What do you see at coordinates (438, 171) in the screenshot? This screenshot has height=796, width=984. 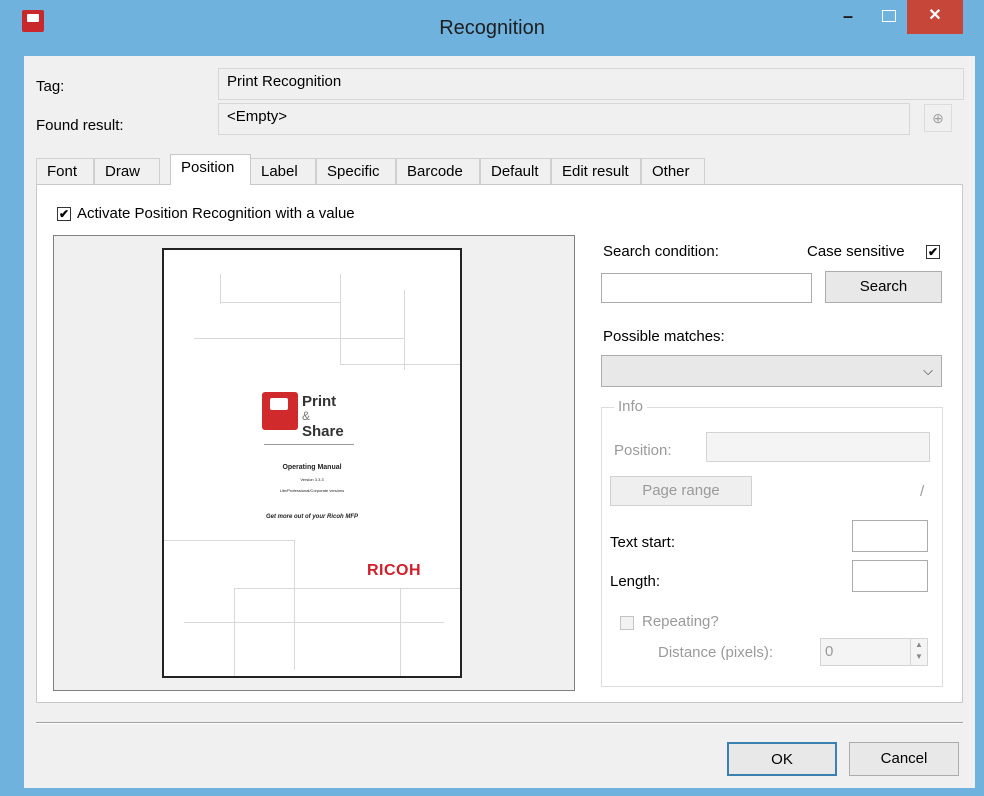 I see `tab-barcode: Barcode` at bounding box center [438, 171].